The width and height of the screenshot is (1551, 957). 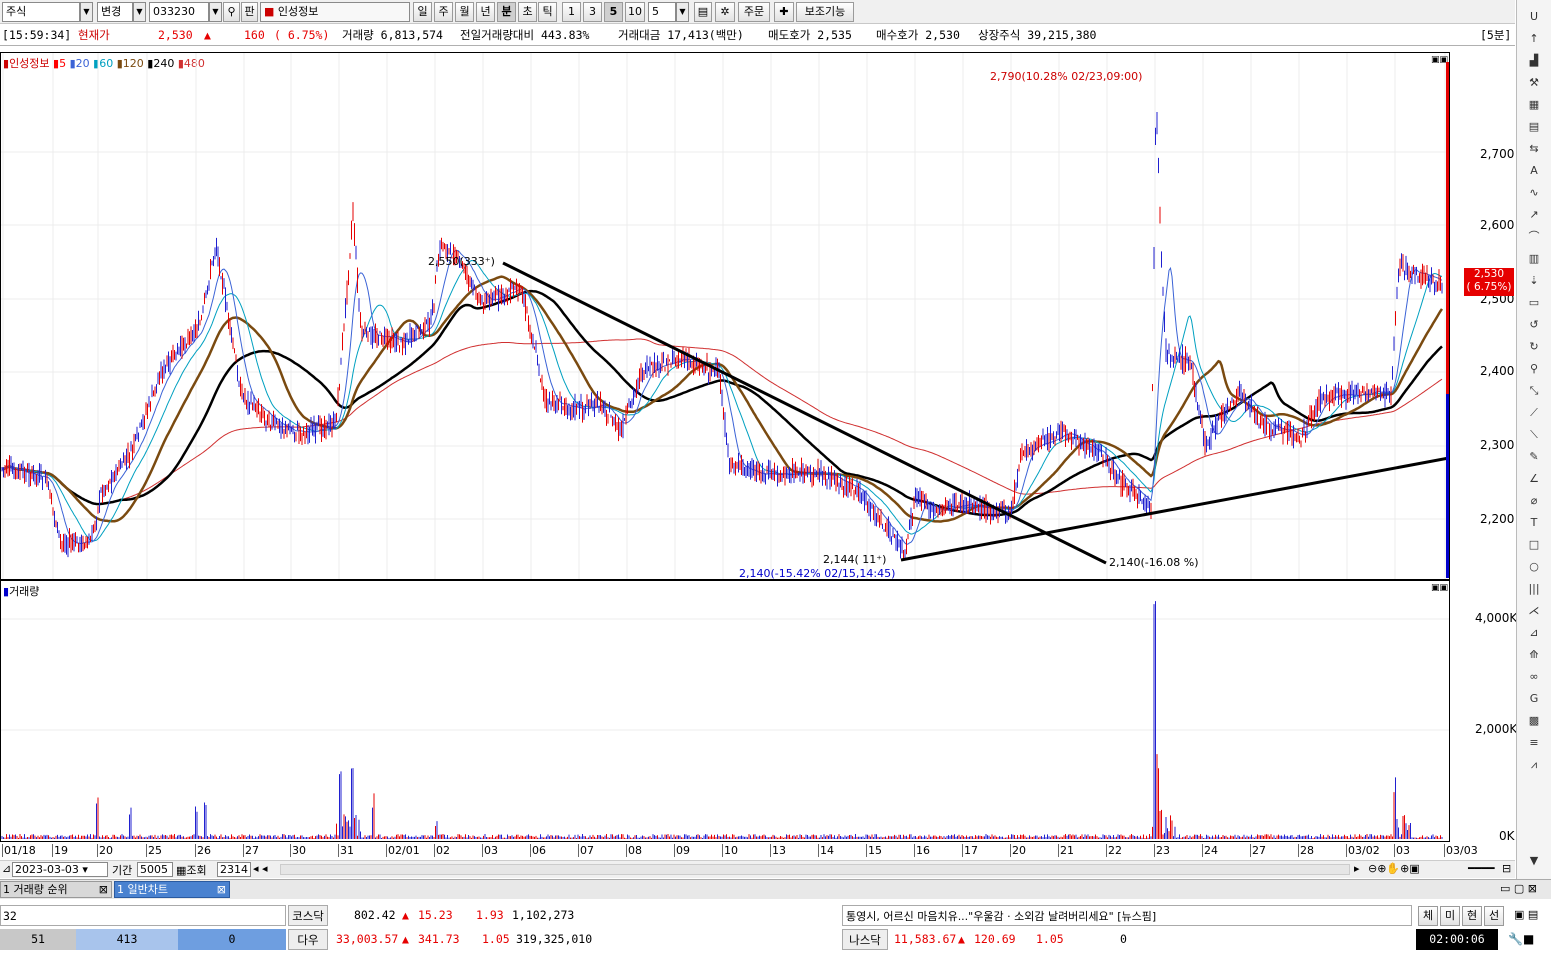 What do you see at coordinates (1534, 611) in the screenshot?
I see `fan-icon: ⋌` at bounding box center [1534, 611].